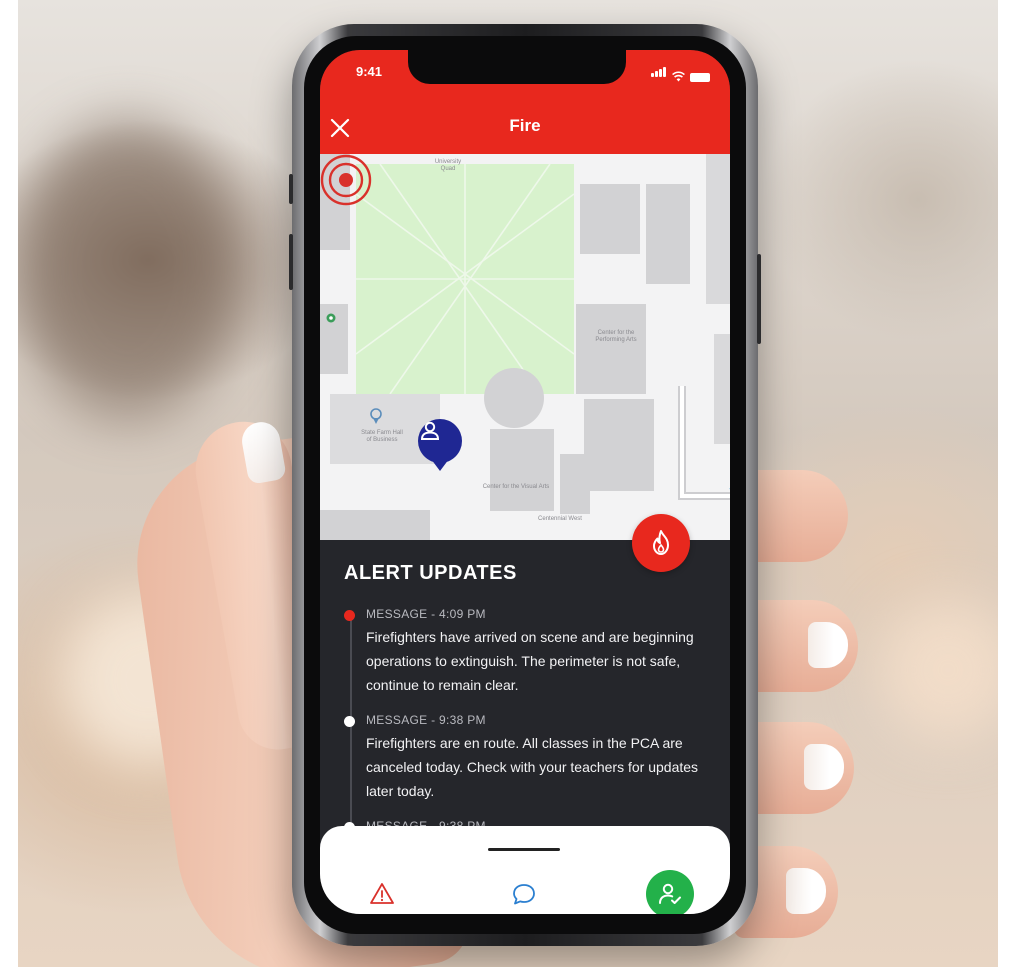  I want to click on messages-button, so click(524, 892).